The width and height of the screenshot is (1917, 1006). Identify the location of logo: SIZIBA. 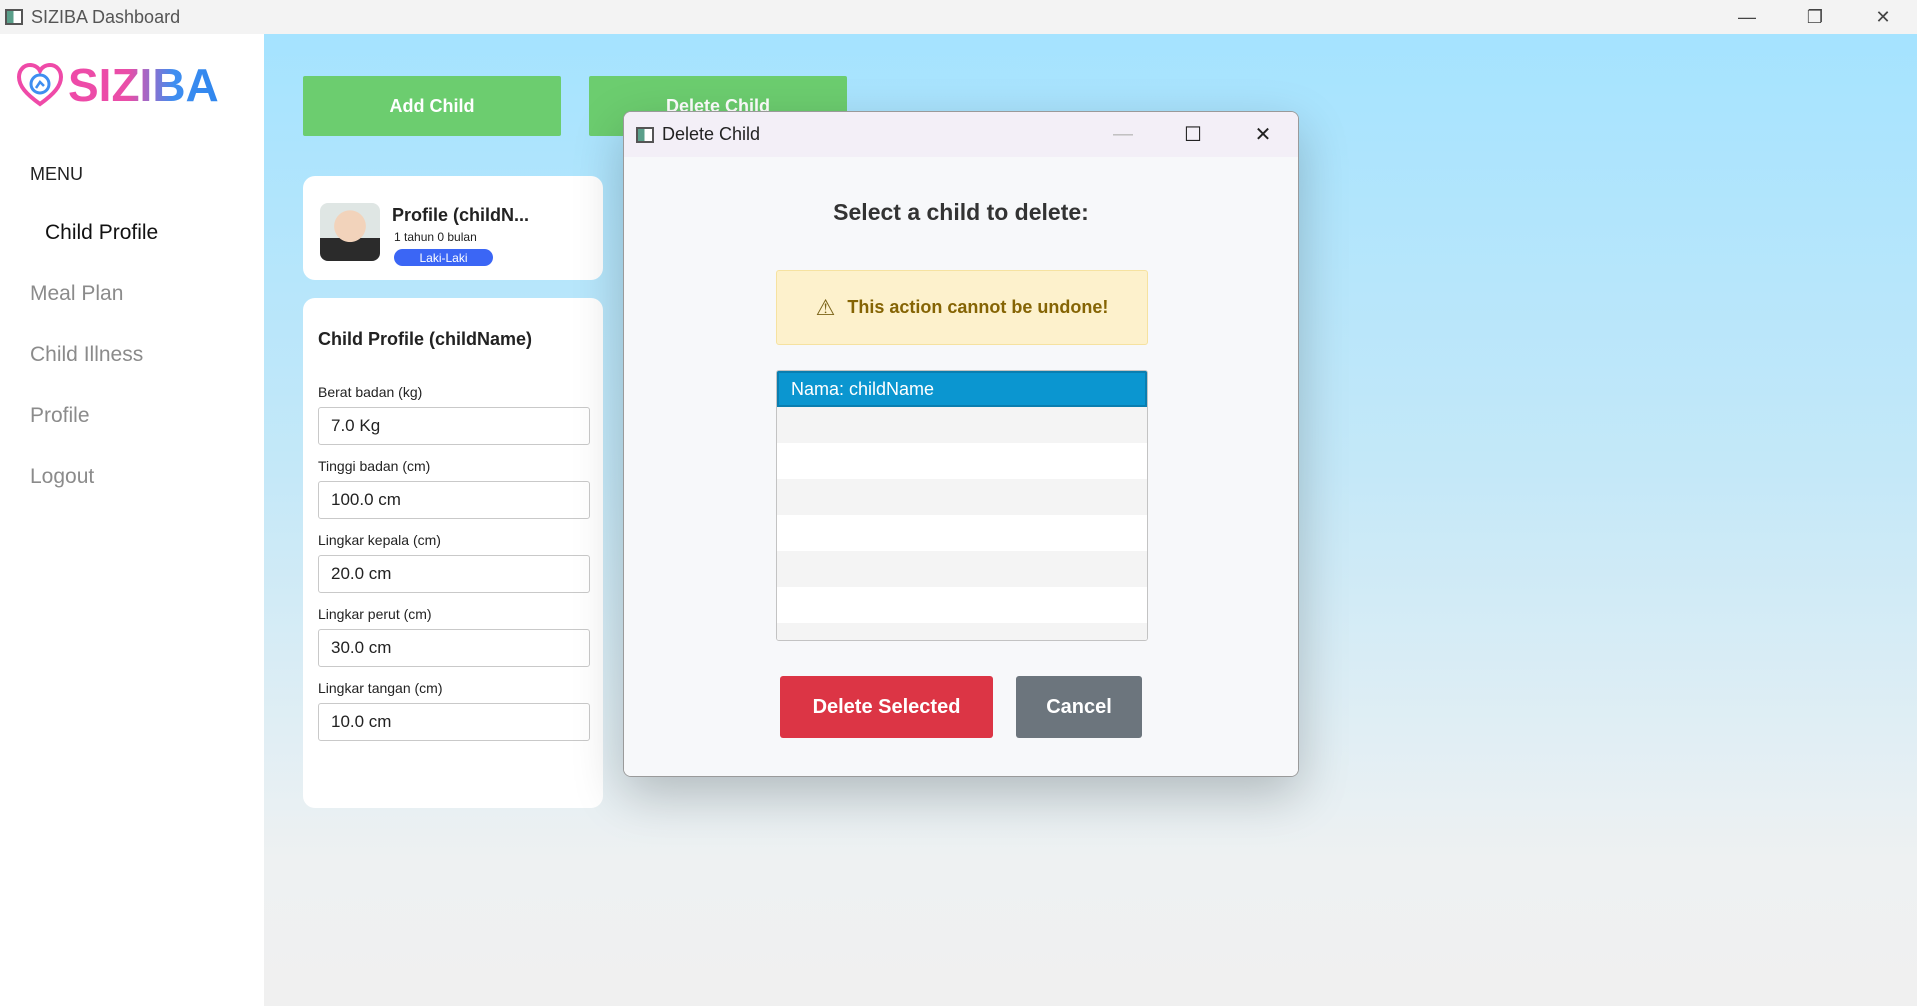
(117, 85).